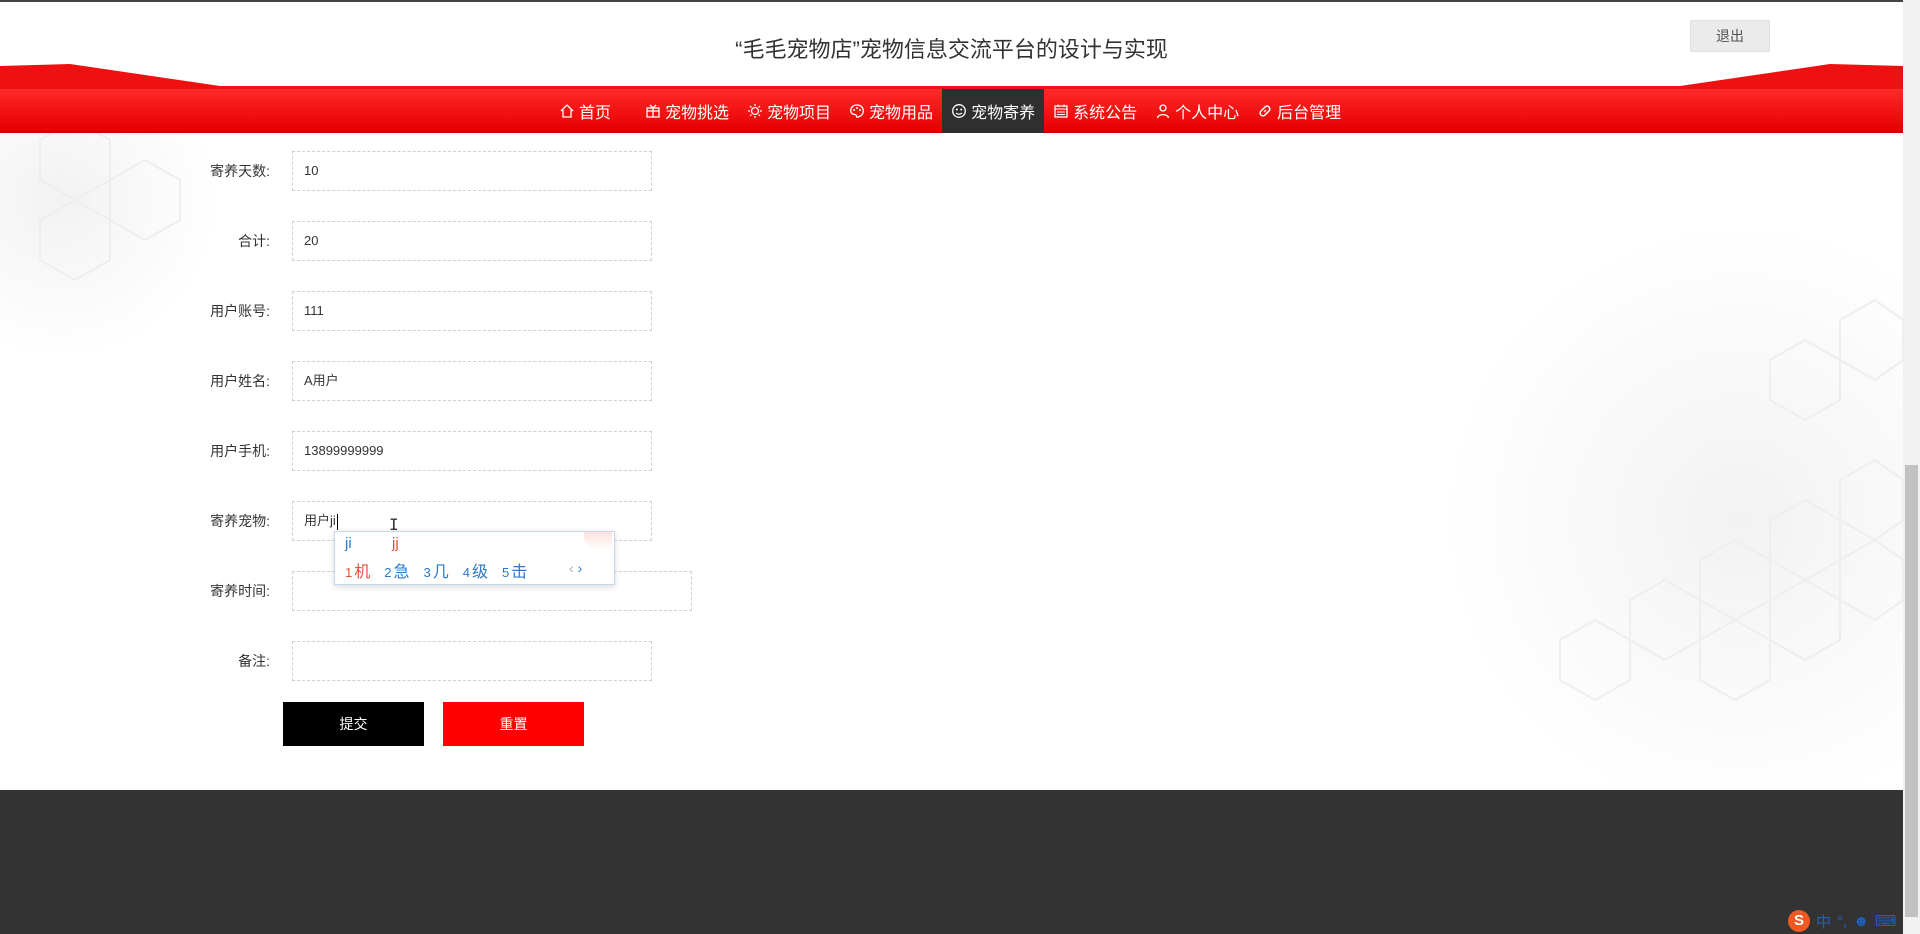 Image resolution: width=1920 pixels, height=934 pixels. Describe the element at coordinates (240, 521) in the screenshot. I see `field-label: 寄养宠物:` at that location.